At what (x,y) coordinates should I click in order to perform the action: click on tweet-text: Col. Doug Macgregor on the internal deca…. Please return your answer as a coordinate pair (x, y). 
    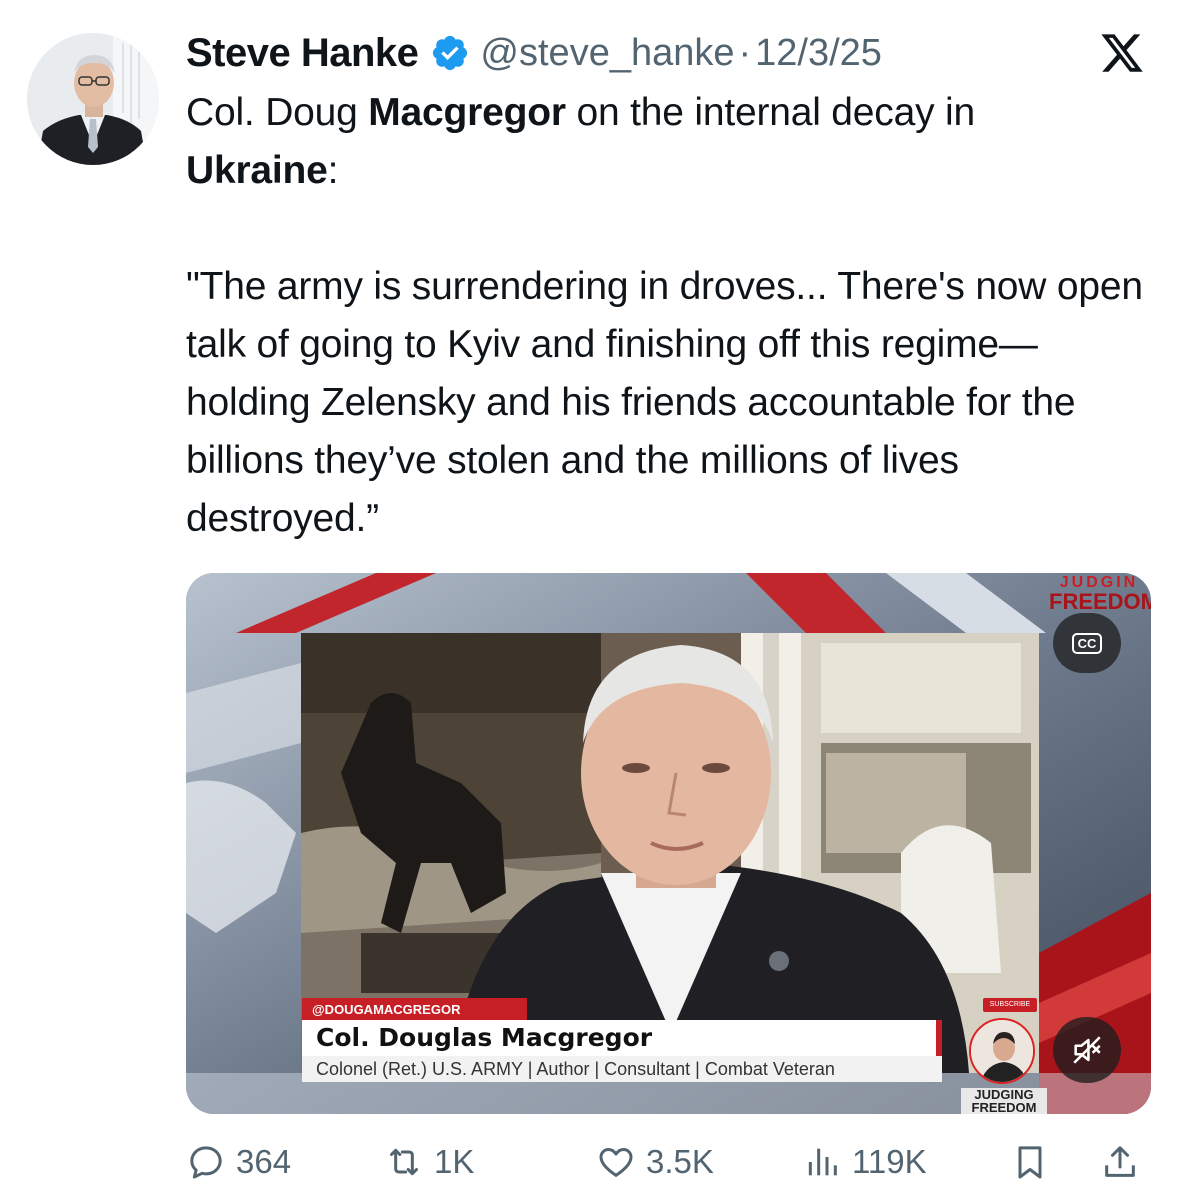
    Looking at the image, I should click on (671, 142).